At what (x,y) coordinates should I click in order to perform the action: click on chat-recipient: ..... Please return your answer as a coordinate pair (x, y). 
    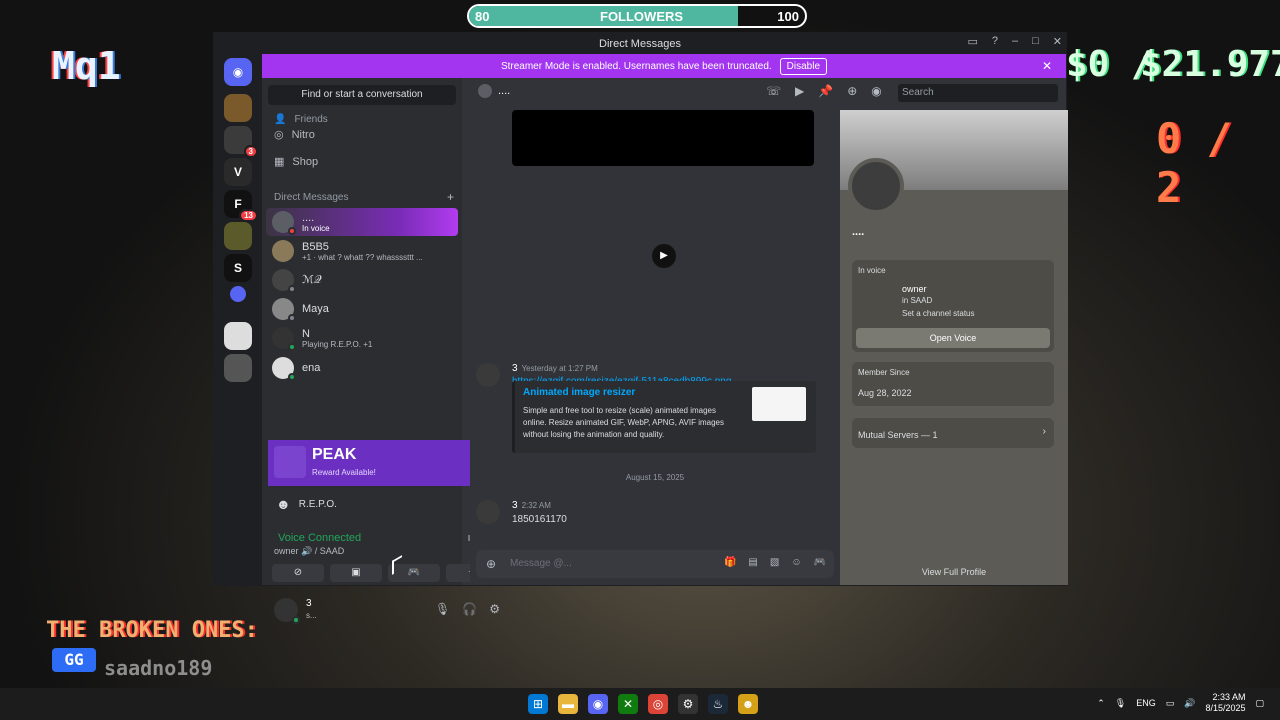
    Looking at the image, I should click on (504, 91).